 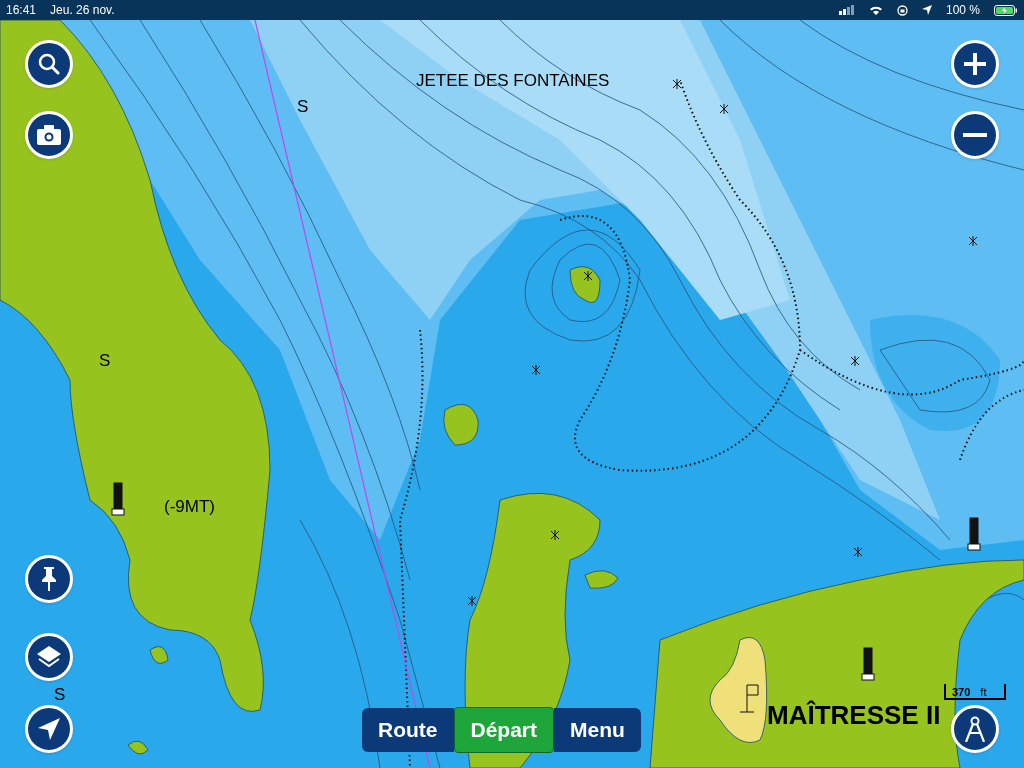 What do you see at coordinates (49, 729) in the screenshot?
I see `navigation-arrow-icon` at bounding box center [49, 729].